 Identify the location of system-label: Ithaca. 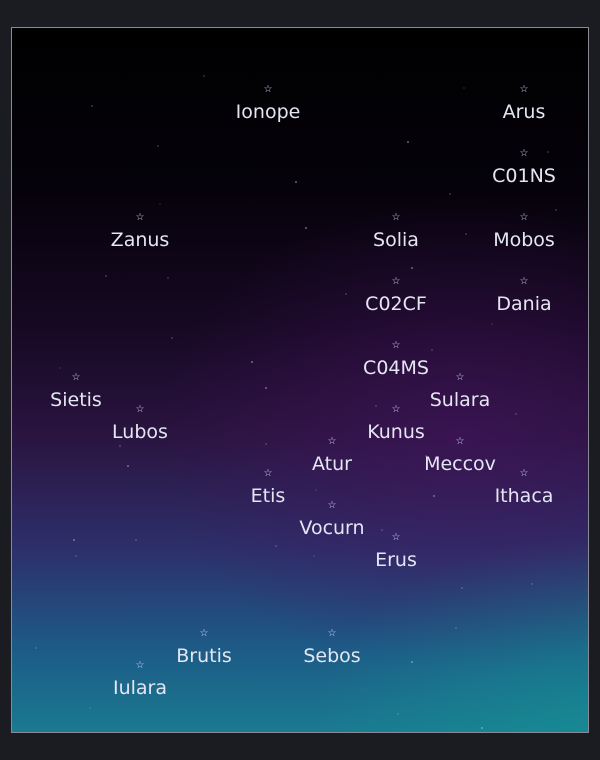
(524, 496).